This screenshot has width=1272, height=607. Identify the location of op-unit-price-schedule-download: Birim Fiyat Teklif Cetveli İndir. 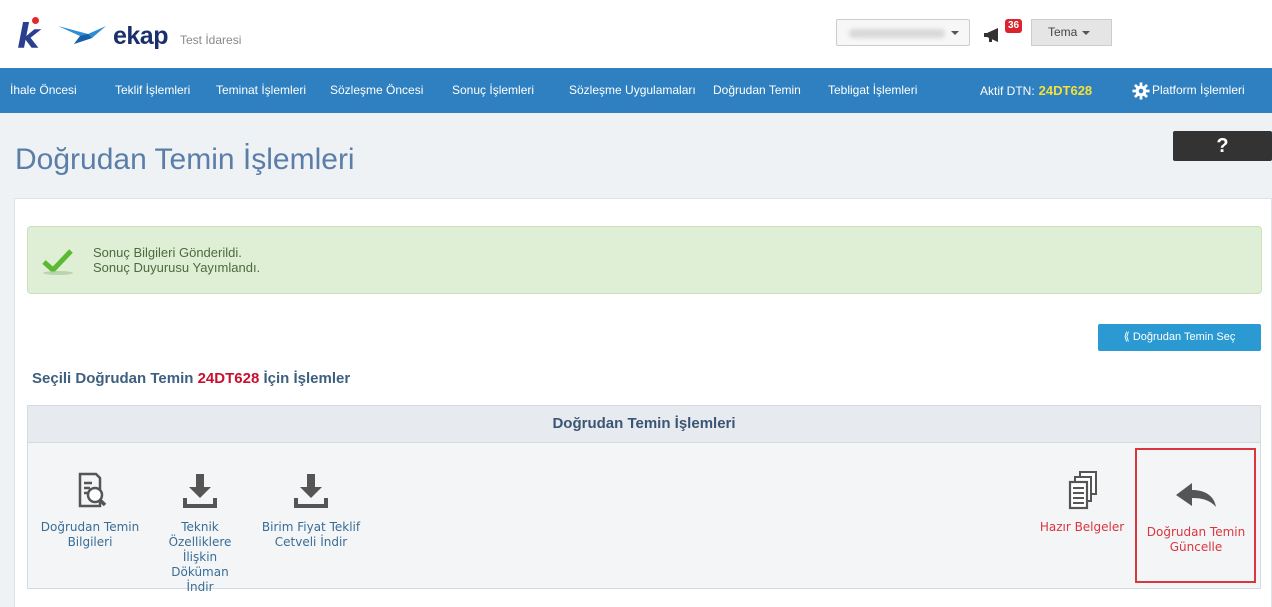
(311, 510).